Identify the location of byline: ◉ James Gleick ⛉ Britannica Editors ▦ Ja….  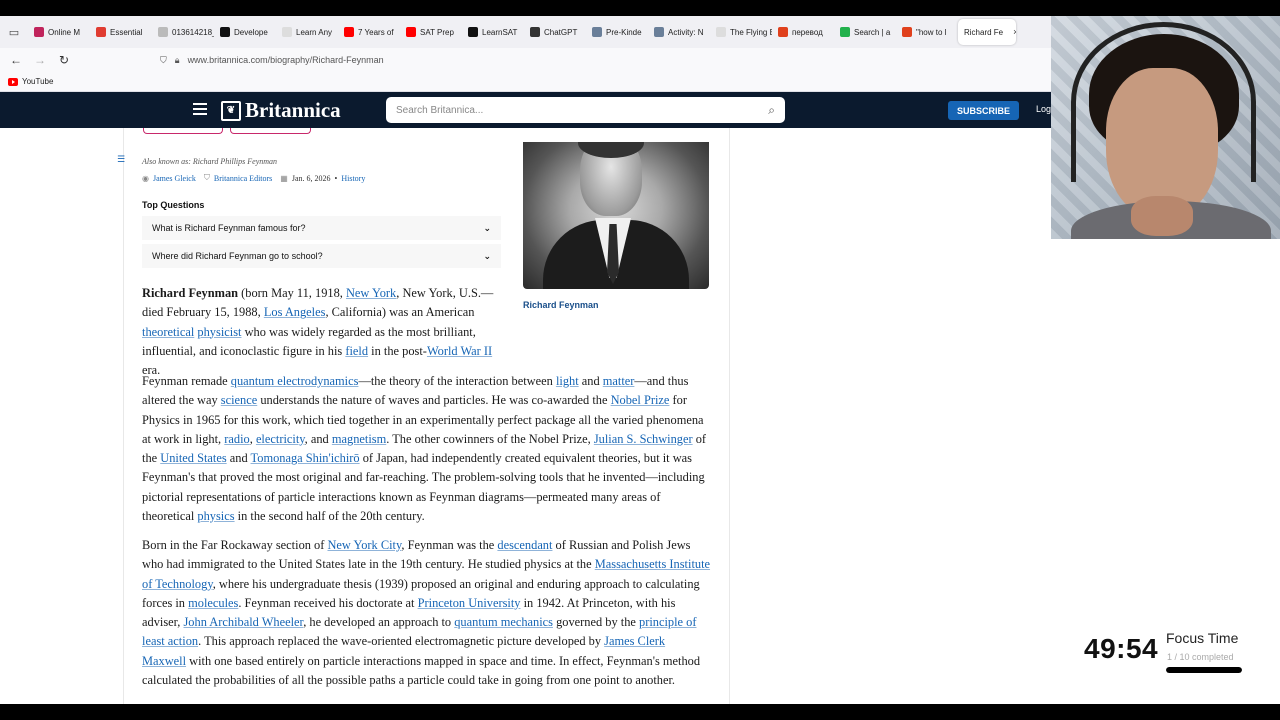
(253, 178).